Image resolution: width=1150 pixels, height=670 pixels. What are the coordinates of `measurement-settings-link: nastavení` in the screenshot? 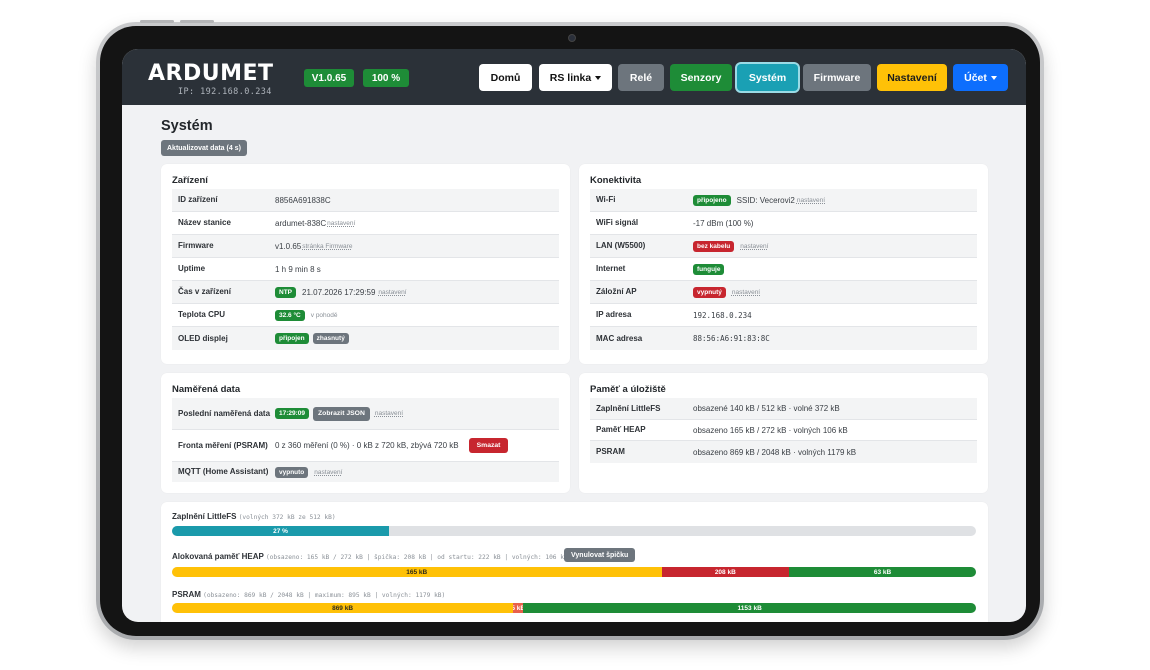 It's located at (389, 413).